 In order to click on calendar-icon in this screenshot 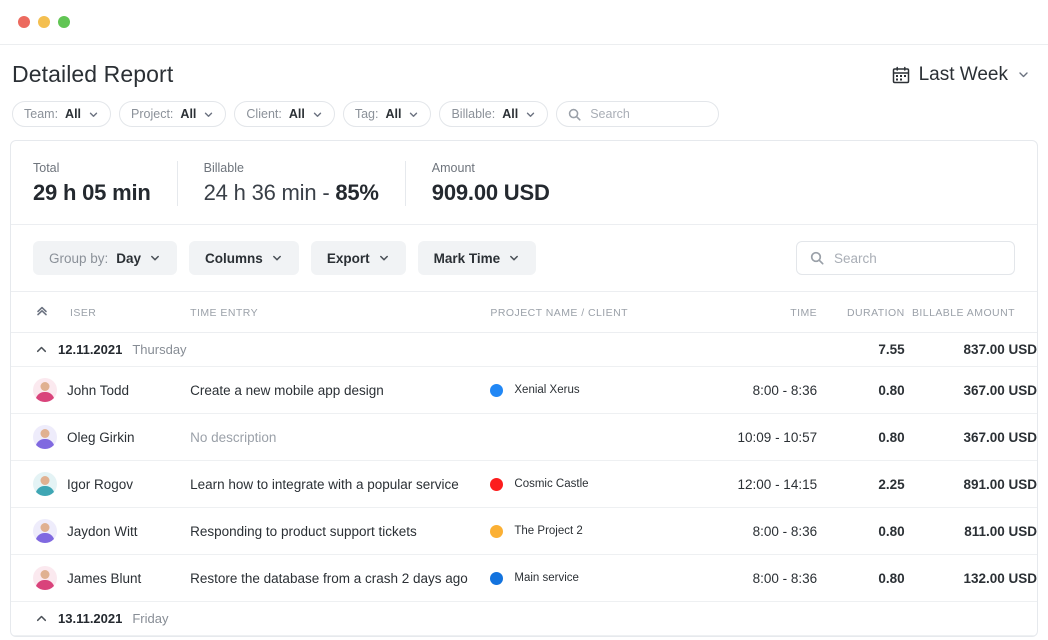, I will do `click(901, 75)`.